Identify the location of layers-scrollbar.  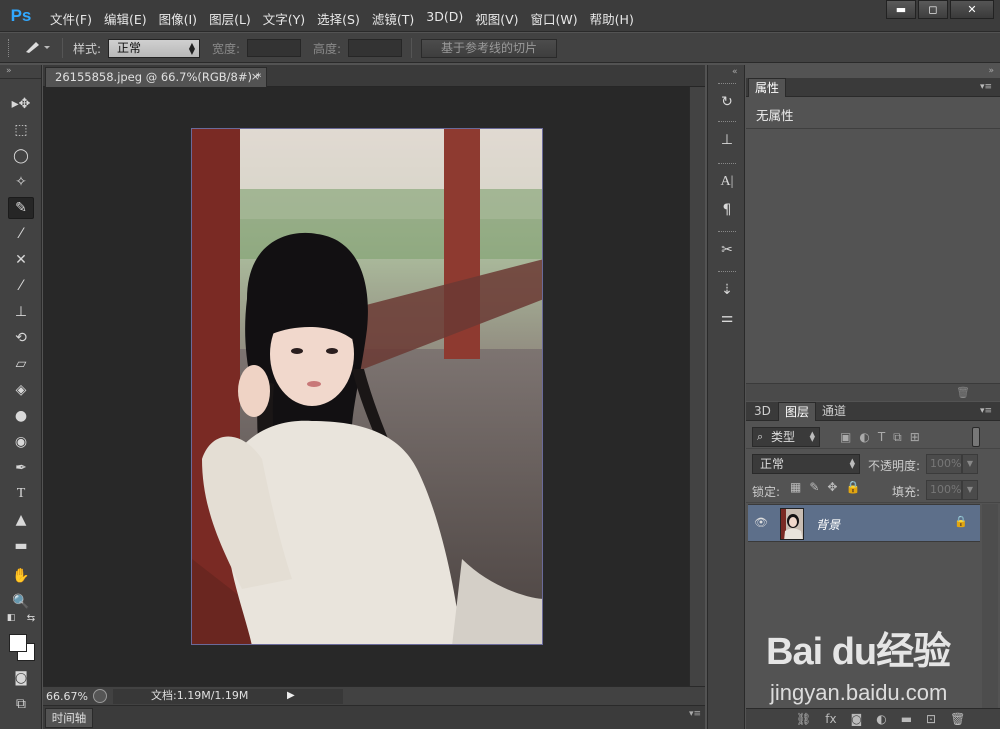
(990, 606).